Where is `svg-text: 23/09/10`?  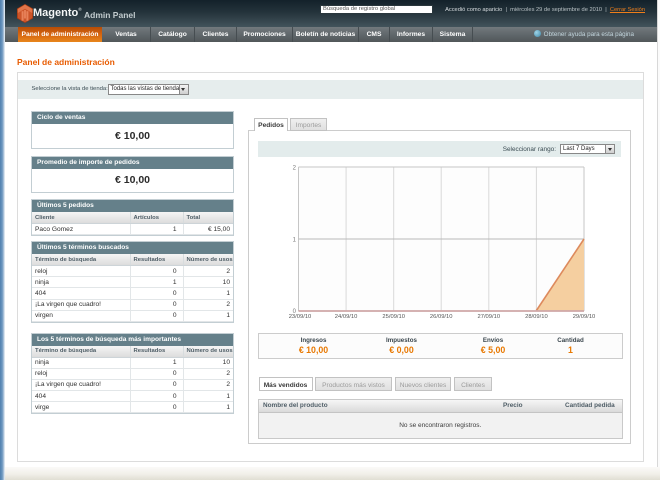
svg-text: 23/09/10 is located at coordinates (300, 317).